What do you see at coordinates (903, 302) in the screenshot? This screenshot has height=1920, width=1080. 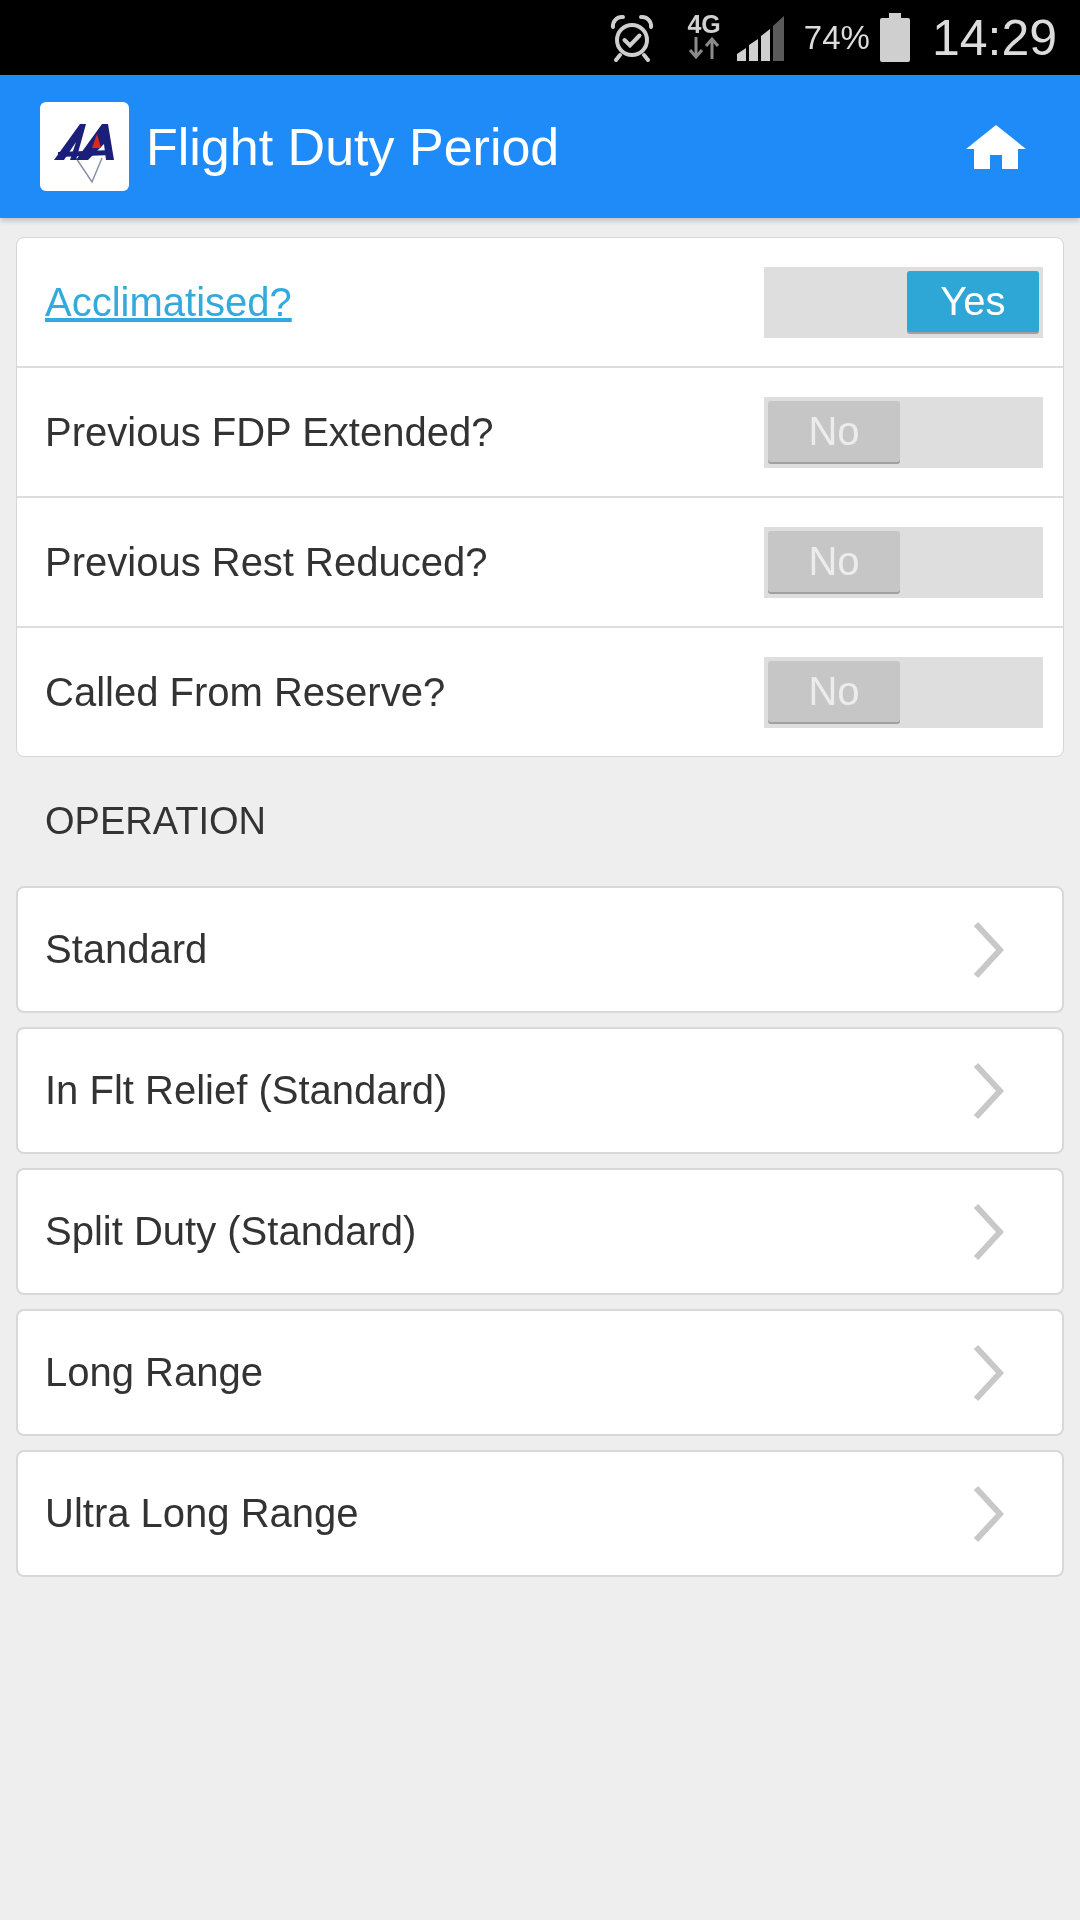 I see `toggle-switch: Yes` at bounding box center [903, 302].